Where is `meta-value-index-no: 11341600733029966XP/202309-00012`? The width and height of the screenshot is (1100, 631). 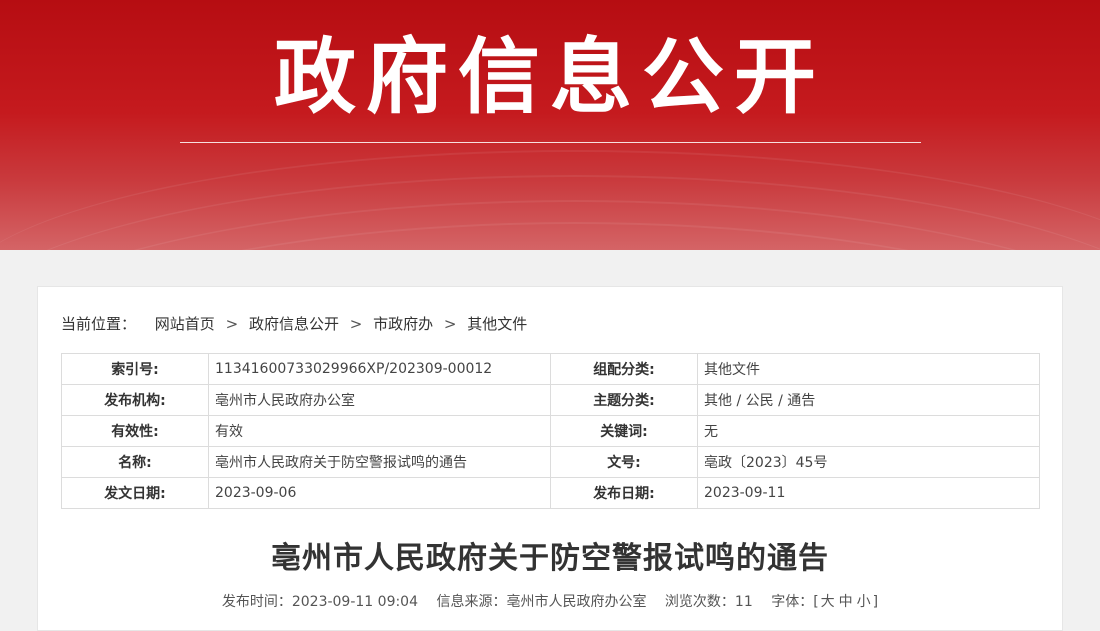 meta-value-index-no: 11341600733029966XP/202309-00012 is located at coordinates (379, 369).